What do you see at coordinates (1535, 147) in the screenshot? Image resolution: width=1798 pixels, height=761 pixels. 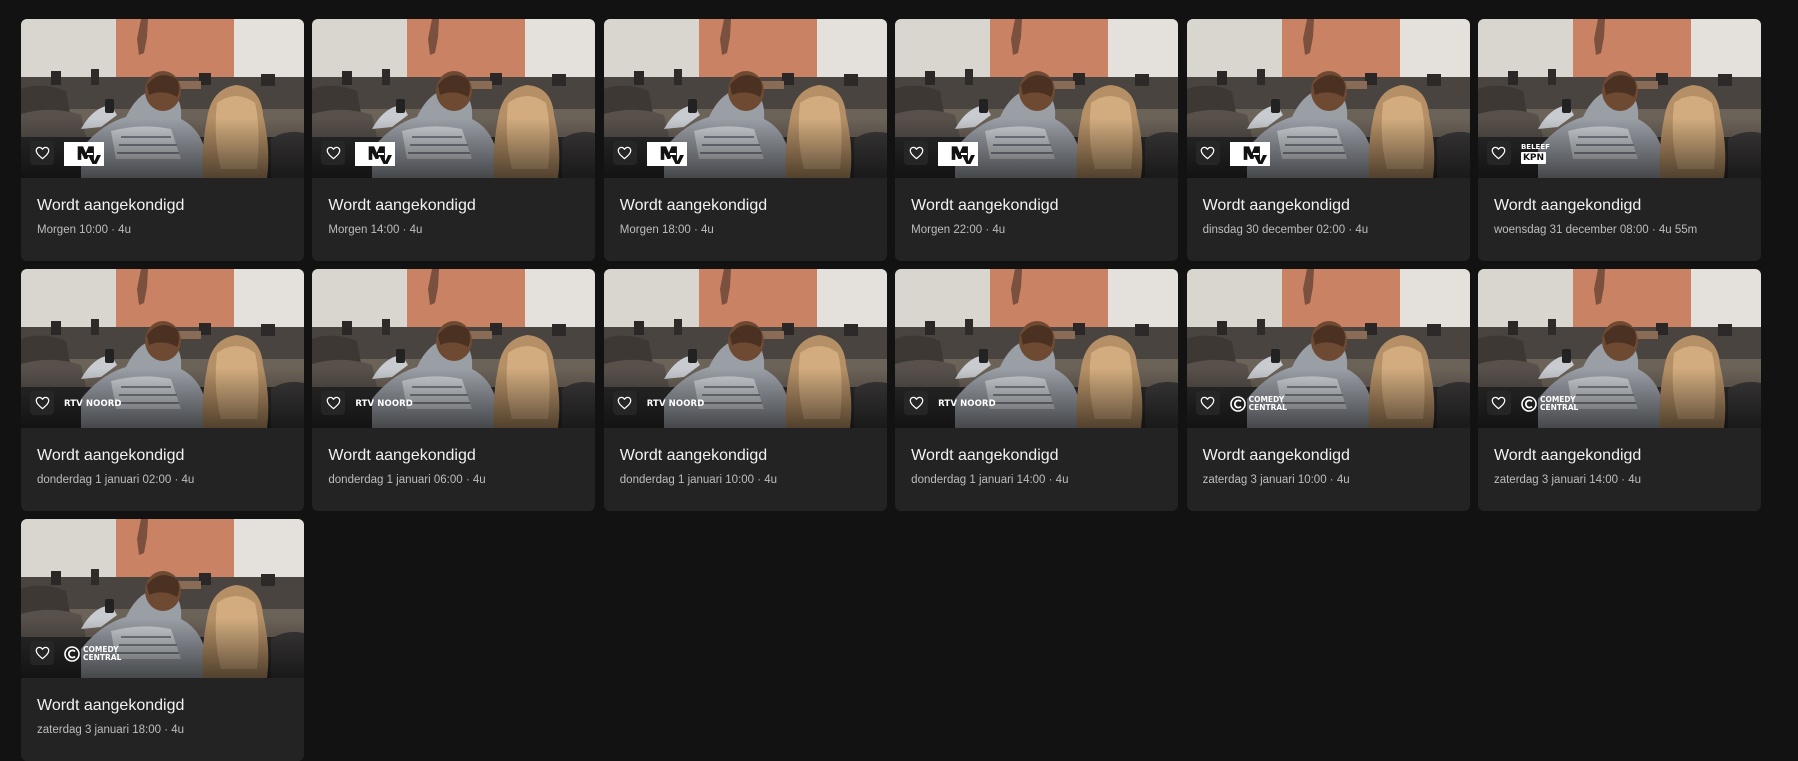 I see `logo-line-1: BELEEF` at bounding box center [1535, 147].